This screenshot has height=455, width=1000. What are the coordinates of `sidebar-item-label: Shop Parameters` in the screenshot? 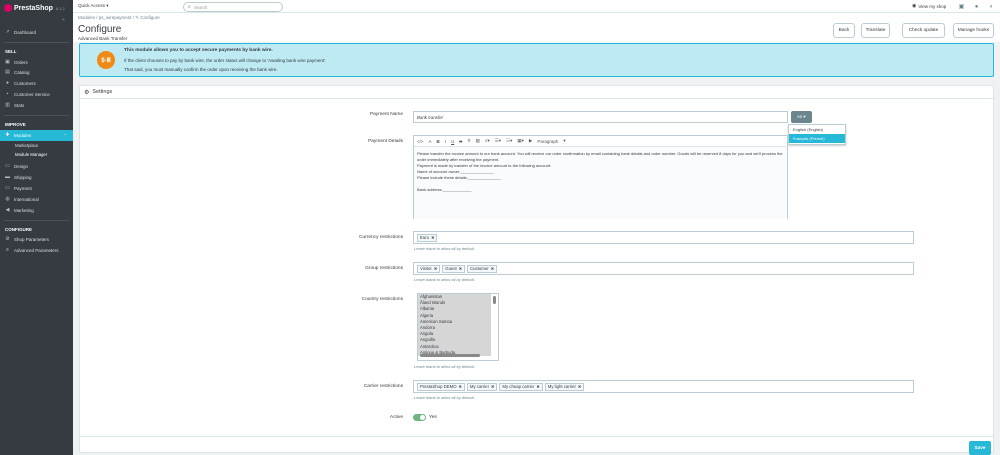 It's located at (32, 240).